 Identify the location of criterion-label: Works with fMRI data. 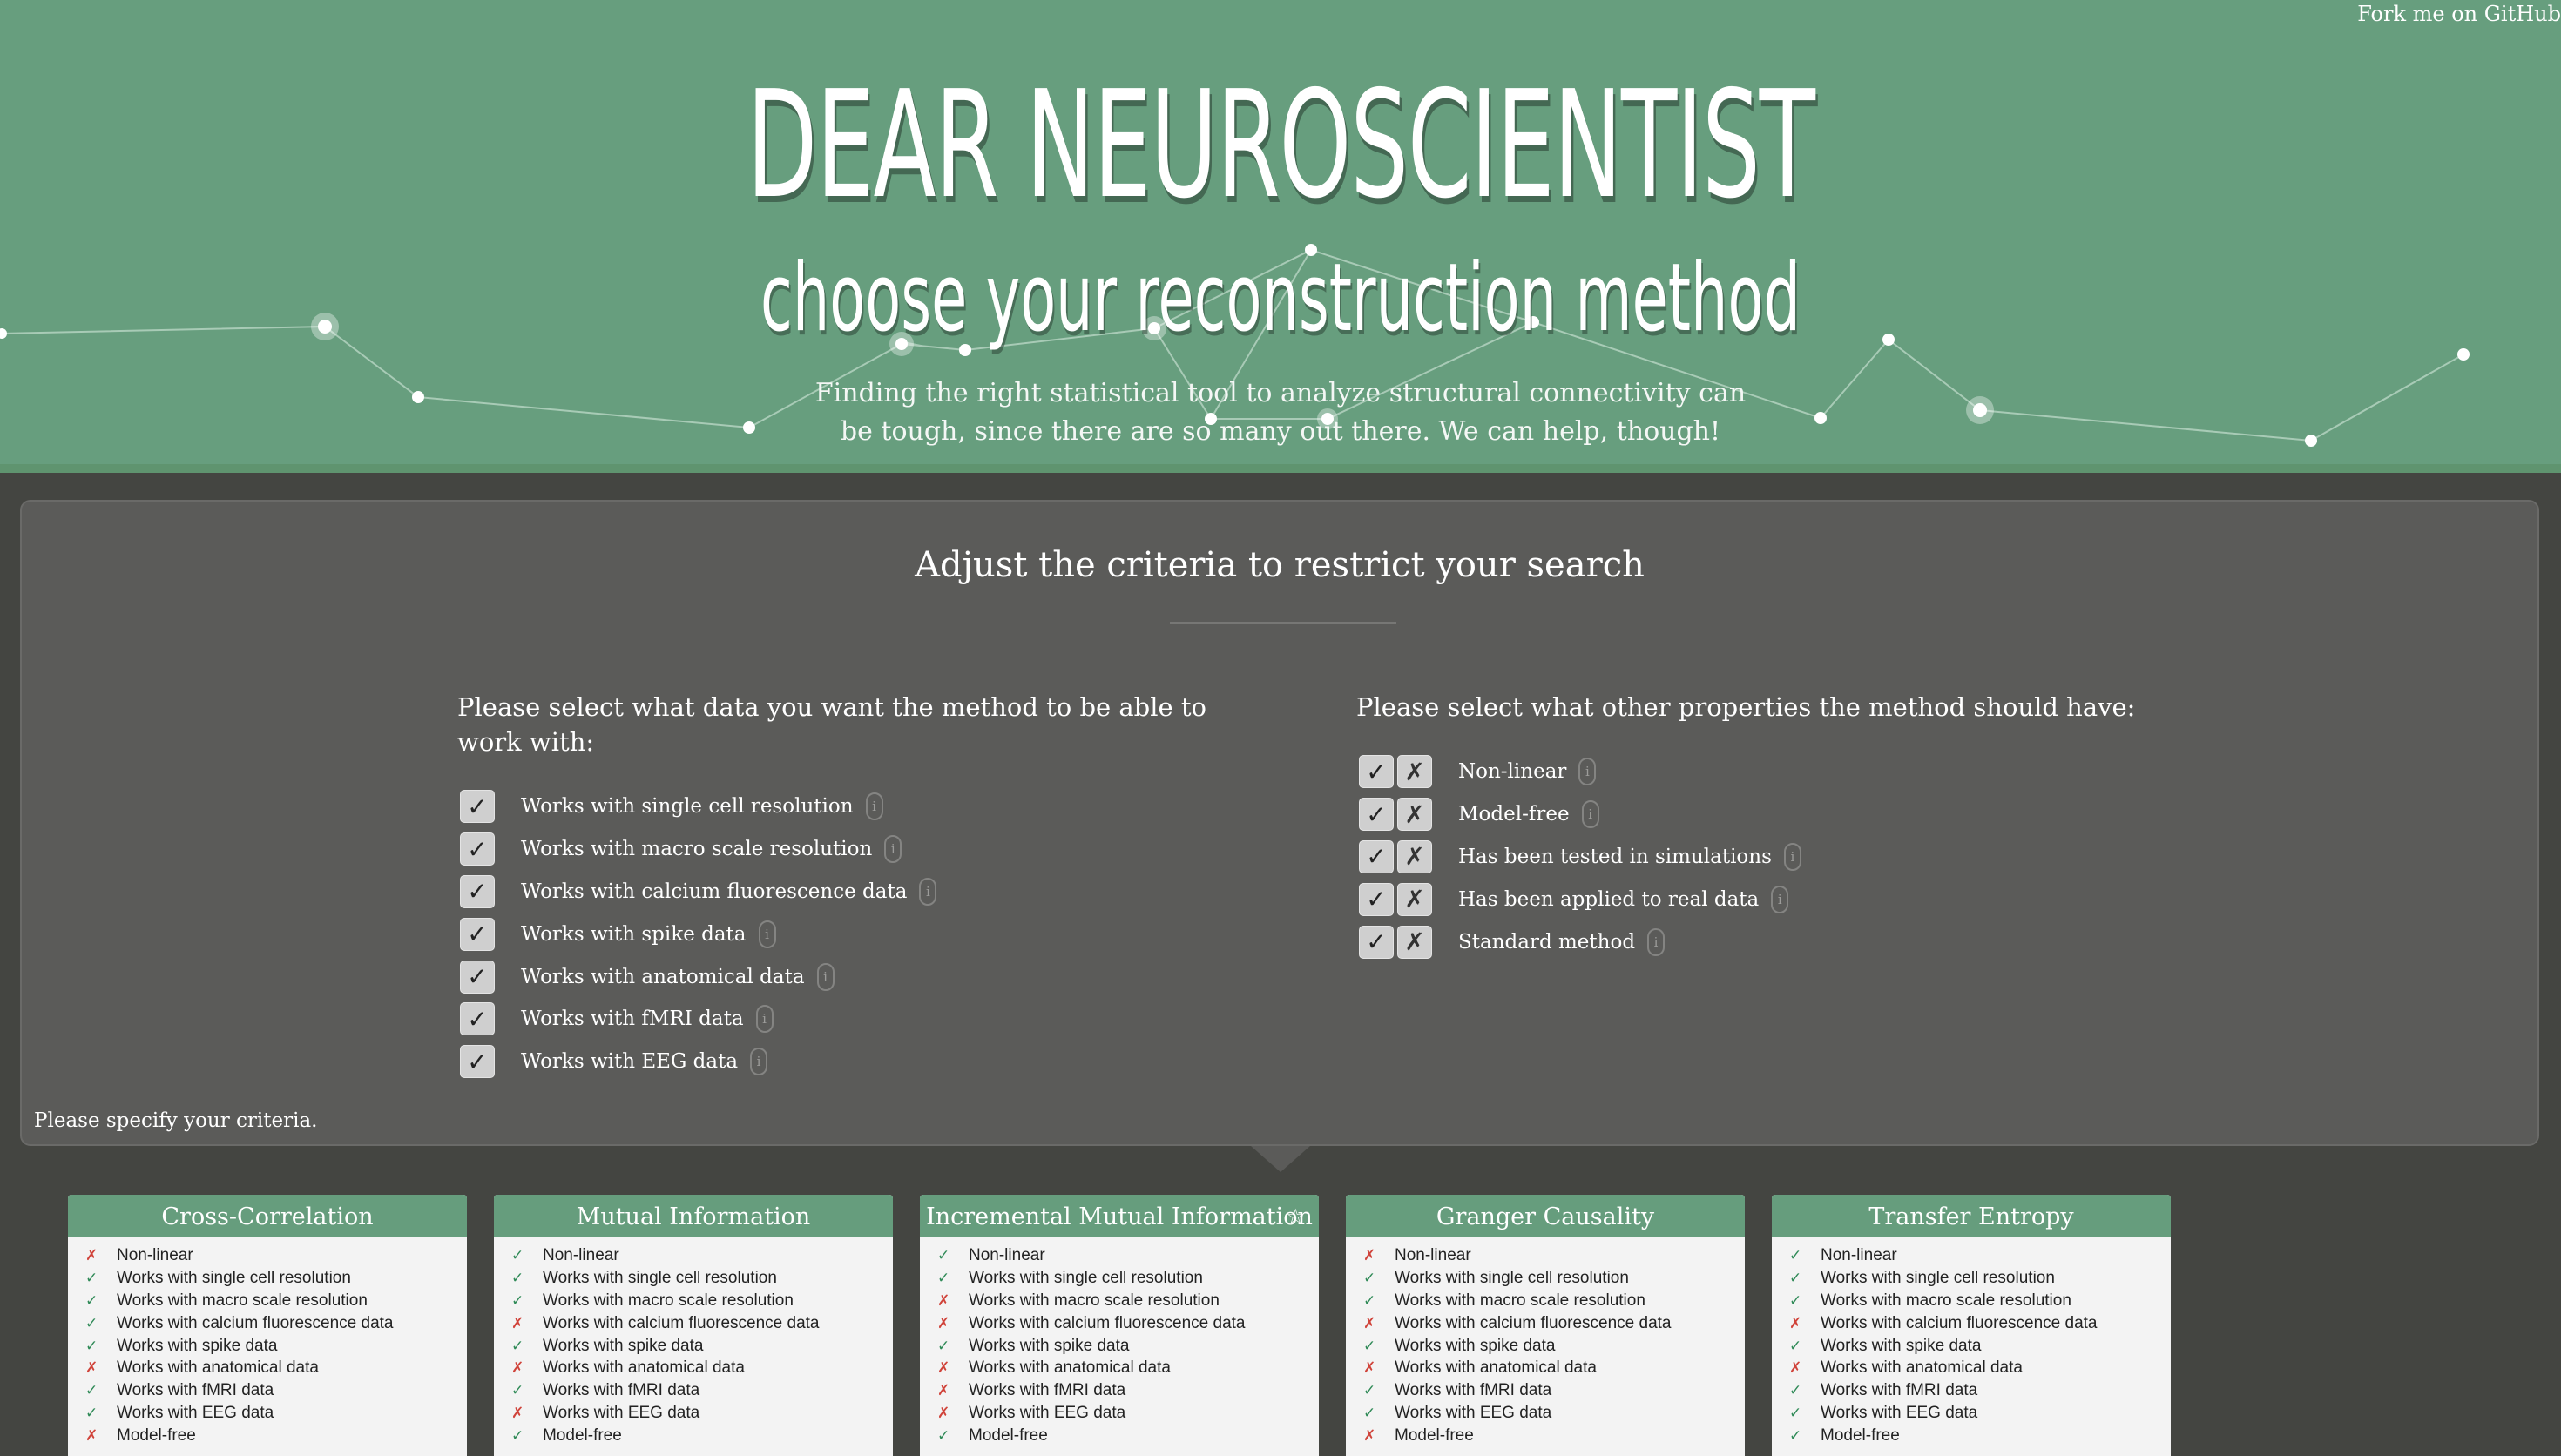
(632, 1019).